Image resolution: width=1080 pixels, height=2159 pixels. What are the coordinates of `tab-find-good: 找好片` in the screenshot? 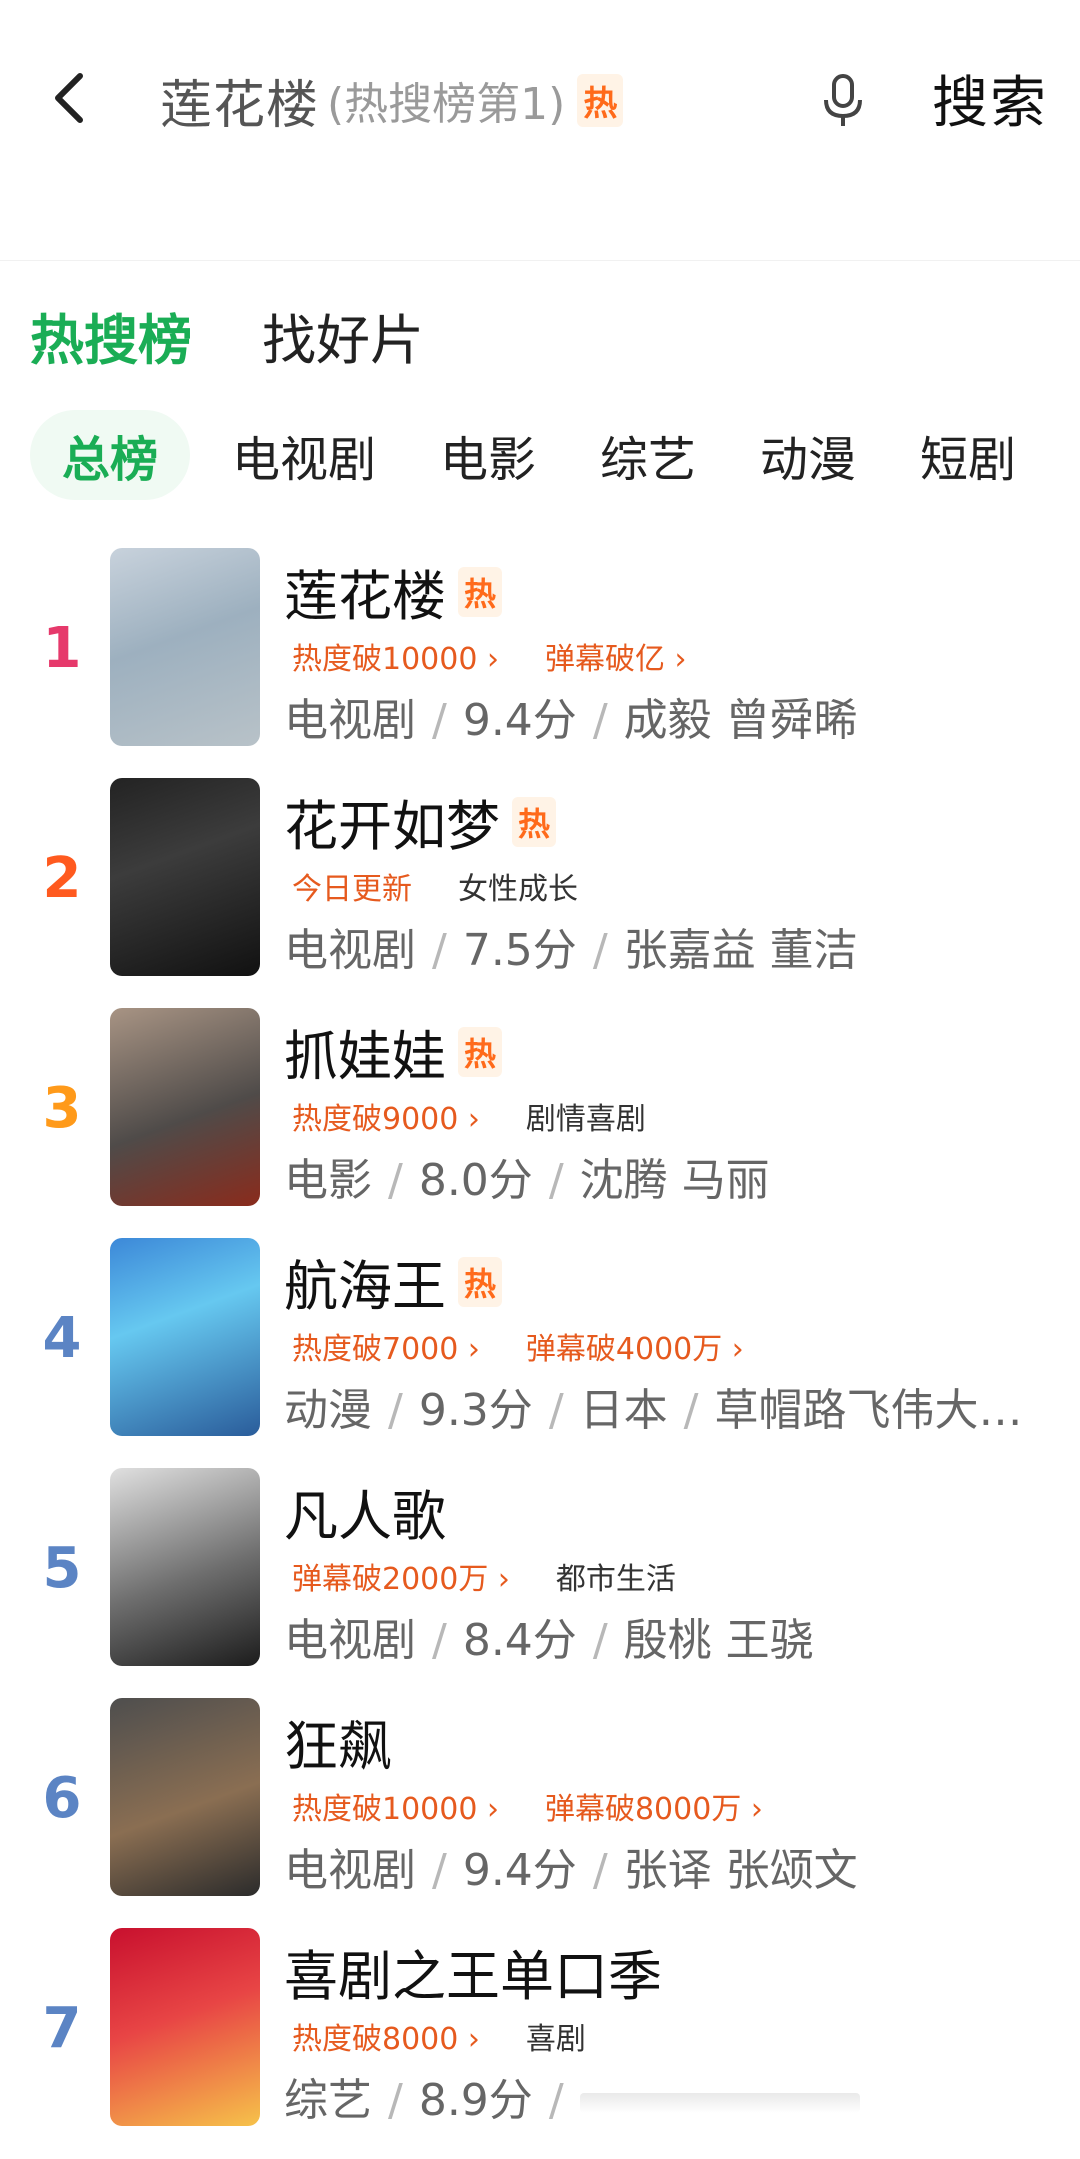 It's located at (343, 335).